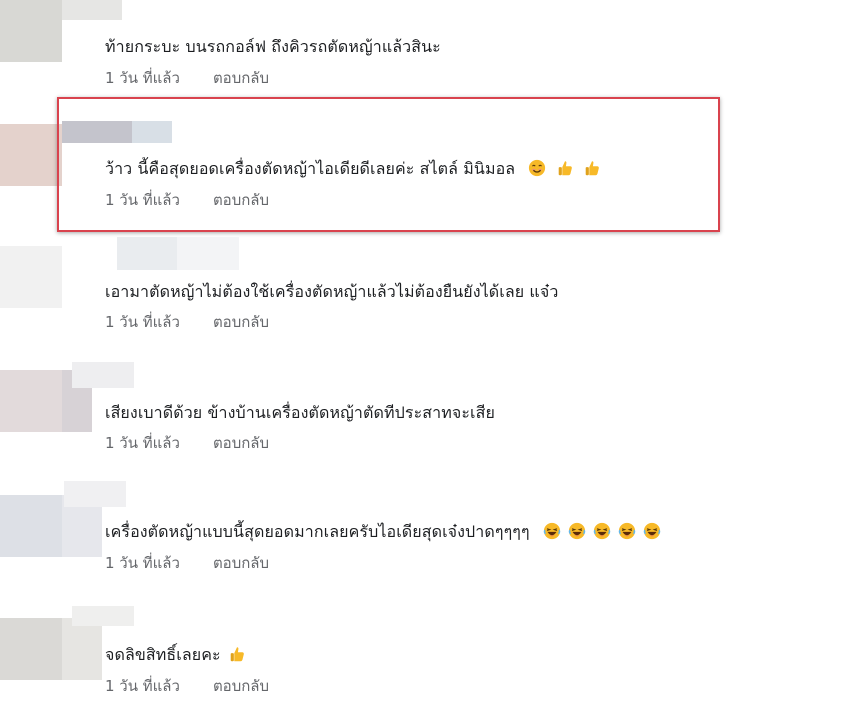 This screenshot has height=706, width=850. I want to click on thumbs-up-icon, so click(237, 654).